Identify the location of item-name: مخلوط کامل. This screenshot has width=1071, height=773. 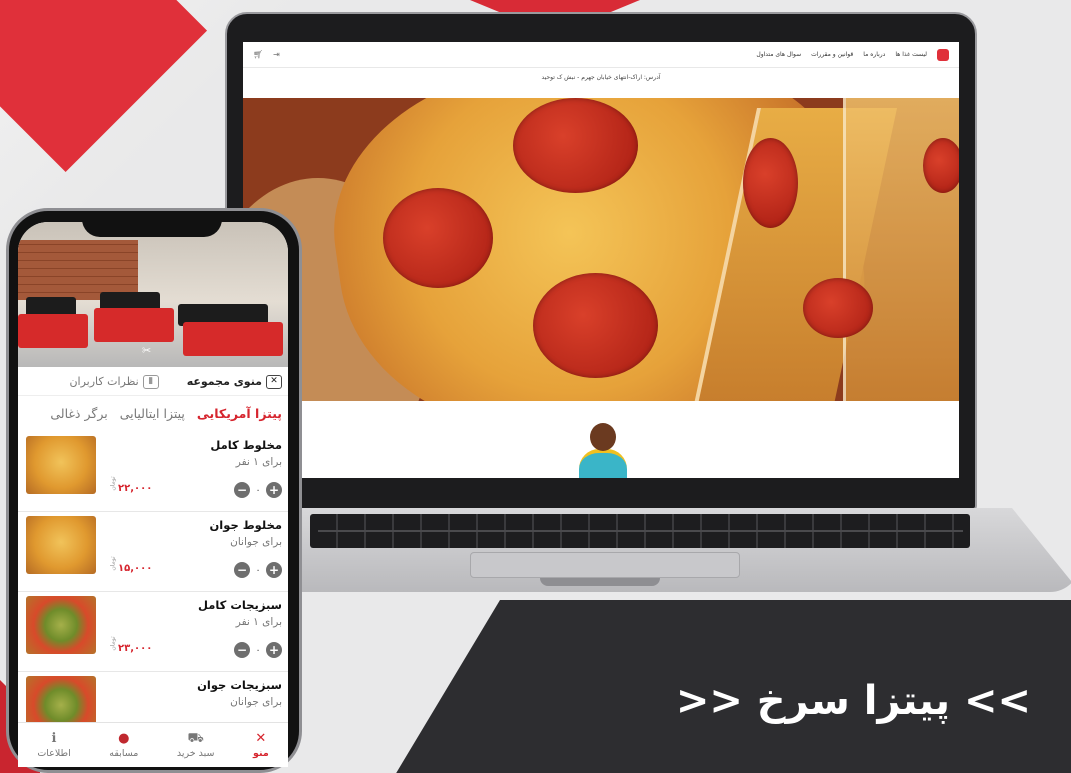
(246, 445).